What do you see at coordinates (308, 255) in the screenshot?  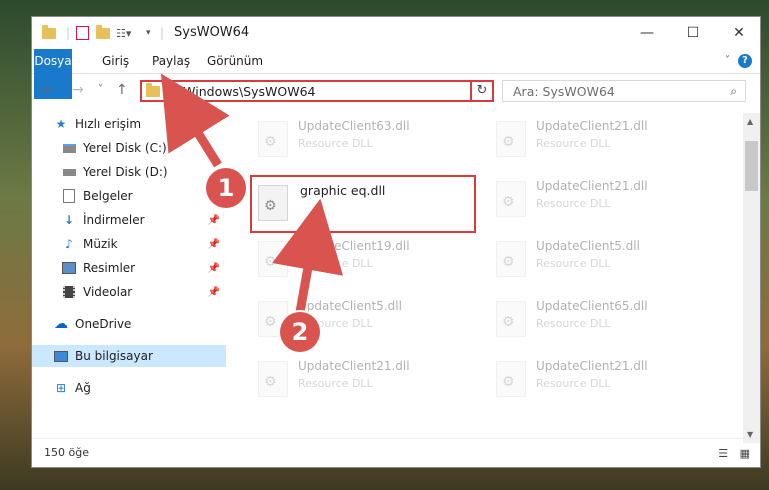 I see `arrow-to-dll-file` at bounding box center [308, 255].